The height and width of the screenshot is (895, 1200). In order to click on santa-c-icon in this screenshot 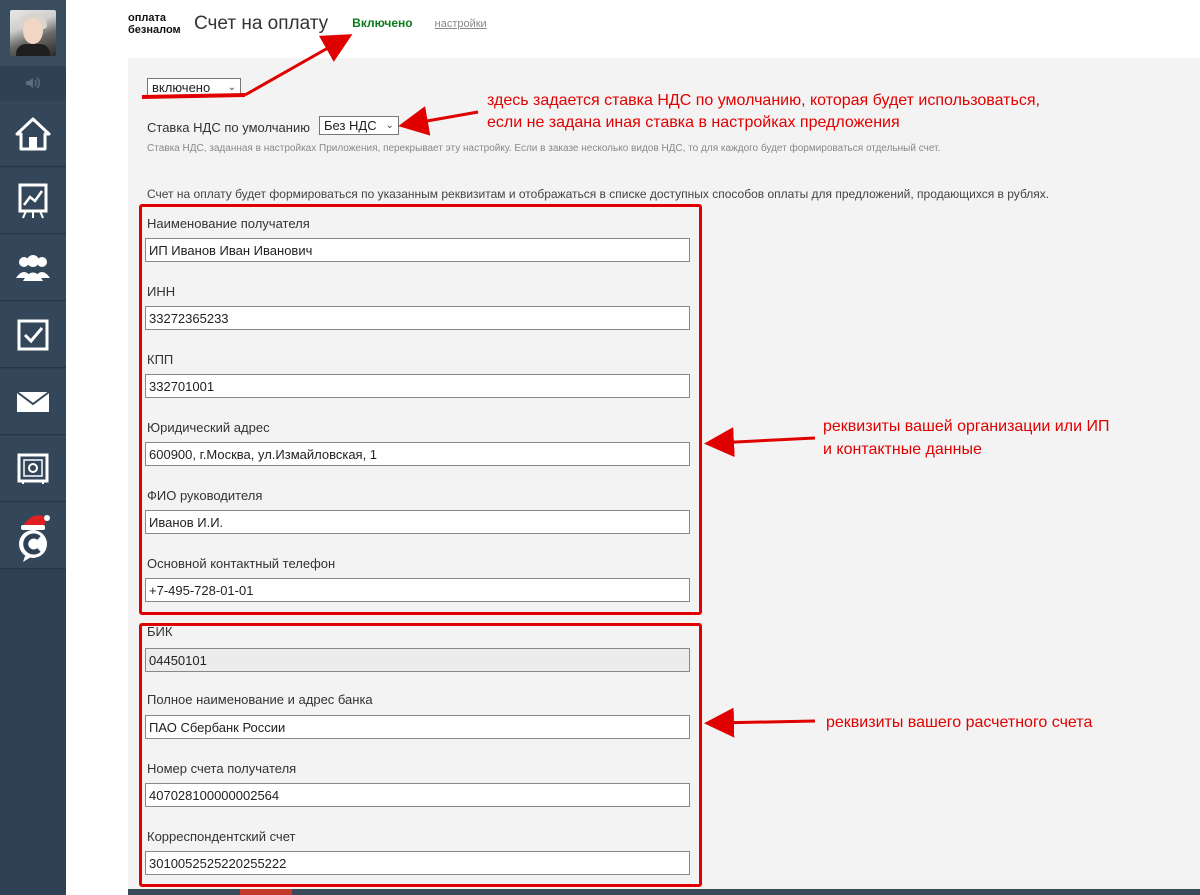, I will do `click(33, 536)`.